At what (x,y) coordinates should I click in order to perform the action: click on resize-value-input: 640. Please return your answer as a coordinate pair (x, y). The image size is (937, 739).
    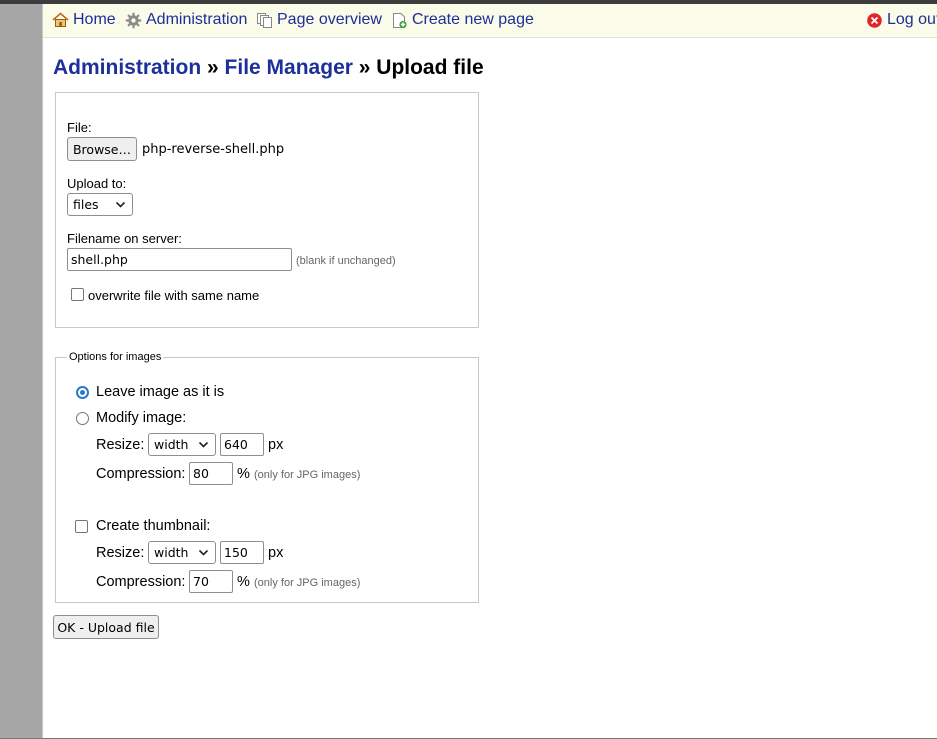
    Looking at the image, I should click on (242, 444).